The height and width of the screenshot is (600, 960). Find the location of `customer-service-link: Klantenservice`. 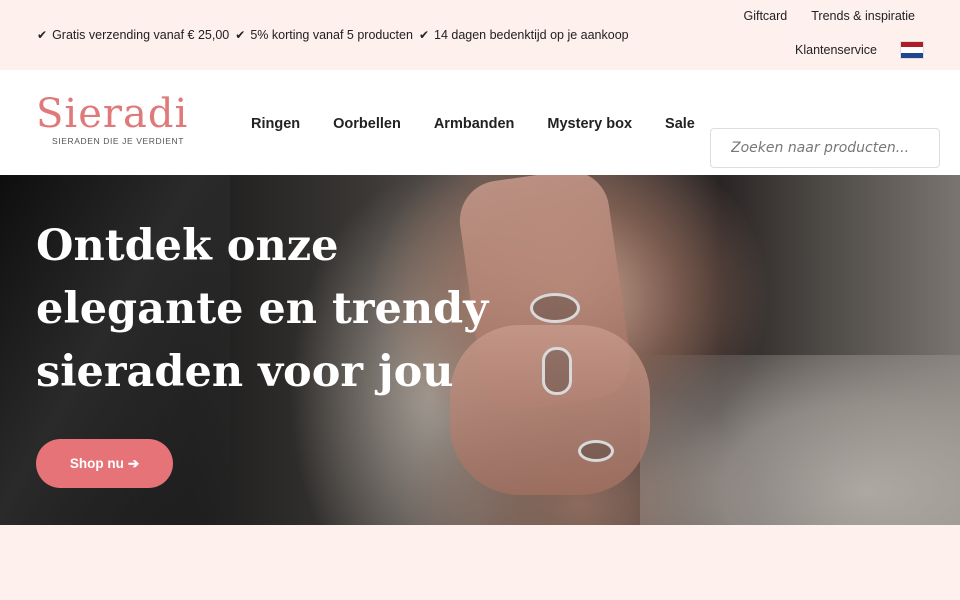

customer-service-link: Klantenservice is located at coordinates (836, 50).